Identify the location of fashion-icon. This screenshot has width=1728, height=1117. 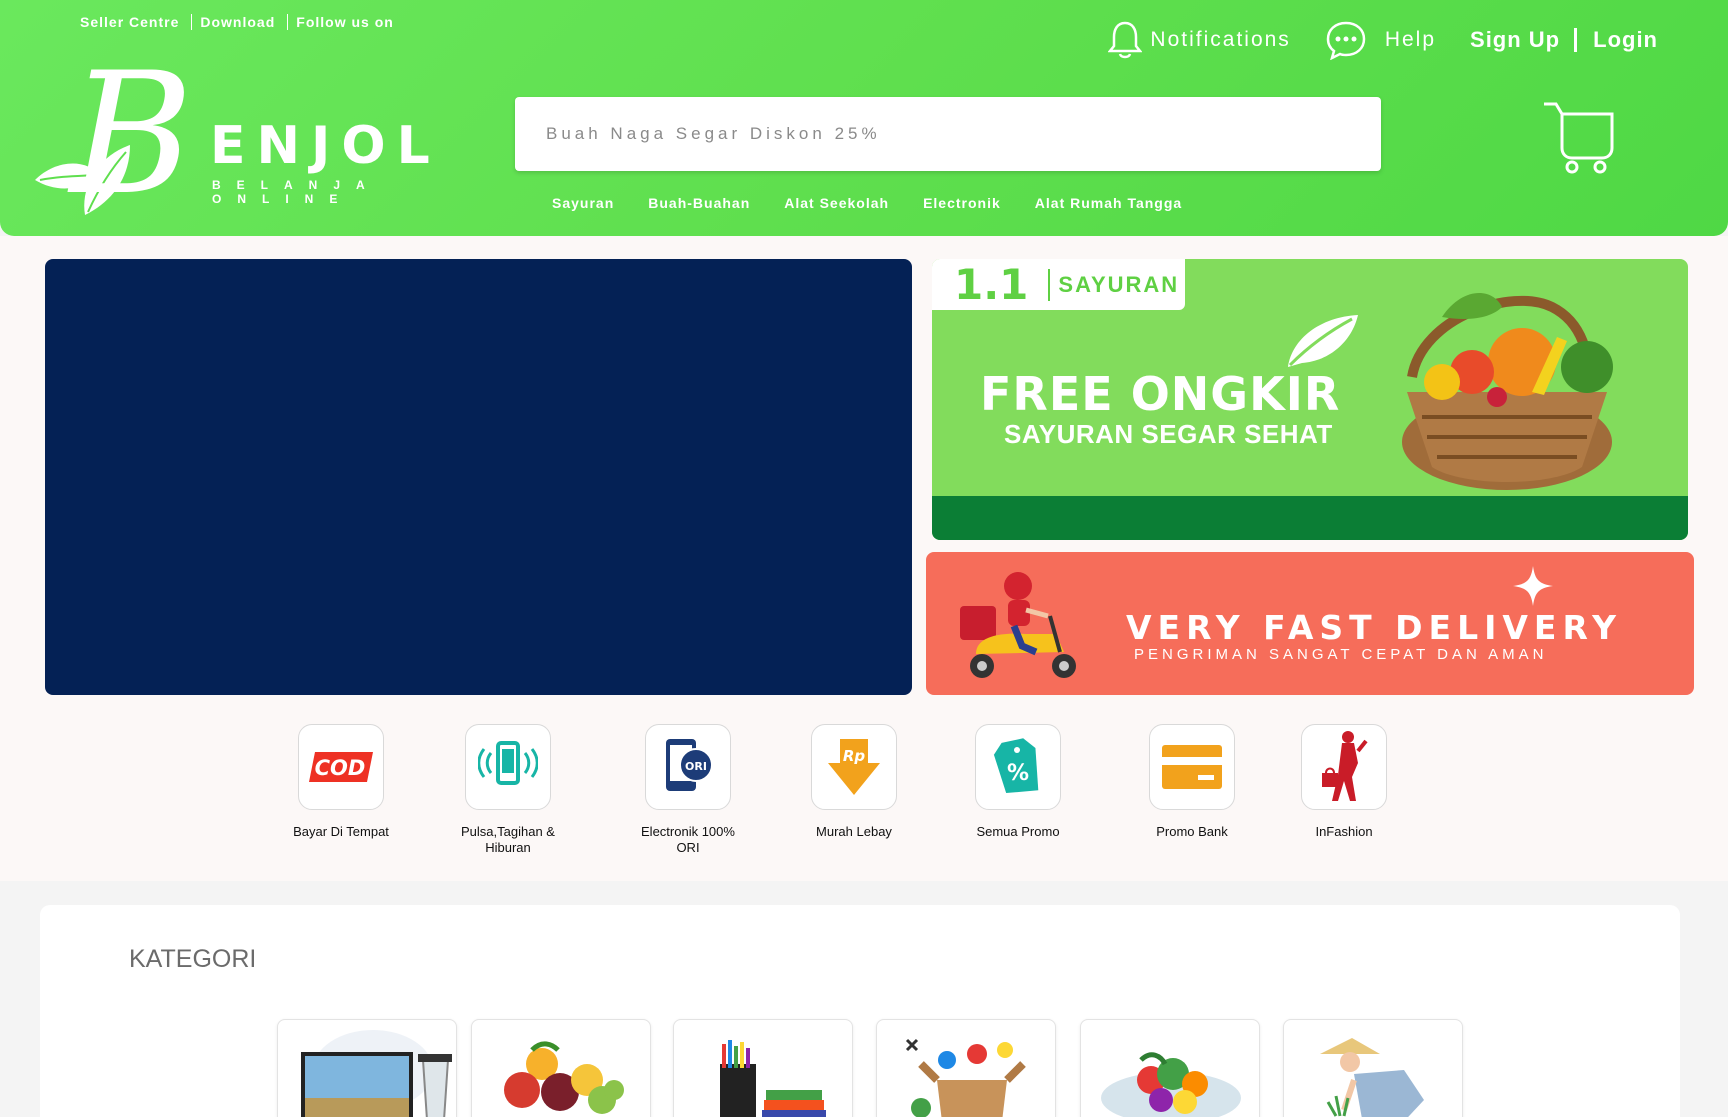
(1345, 766).